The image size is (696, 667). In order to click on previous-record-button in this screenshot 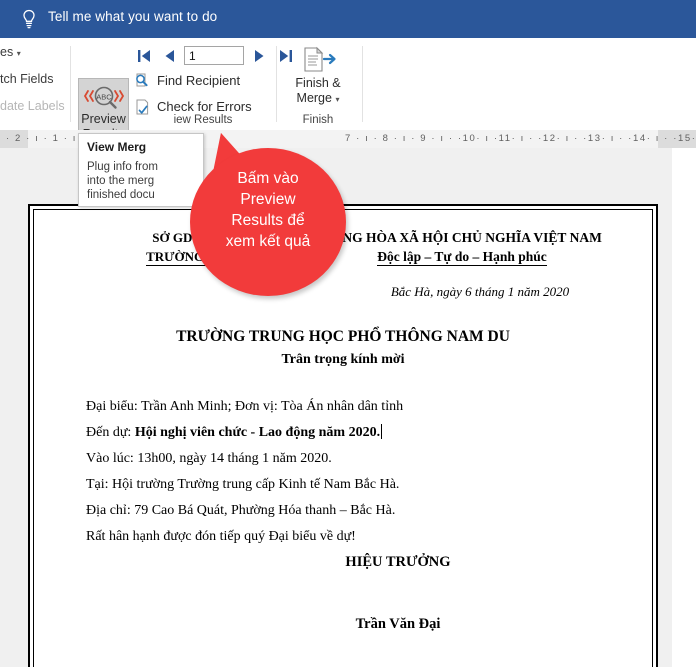, I will do `click(170, 56)`.